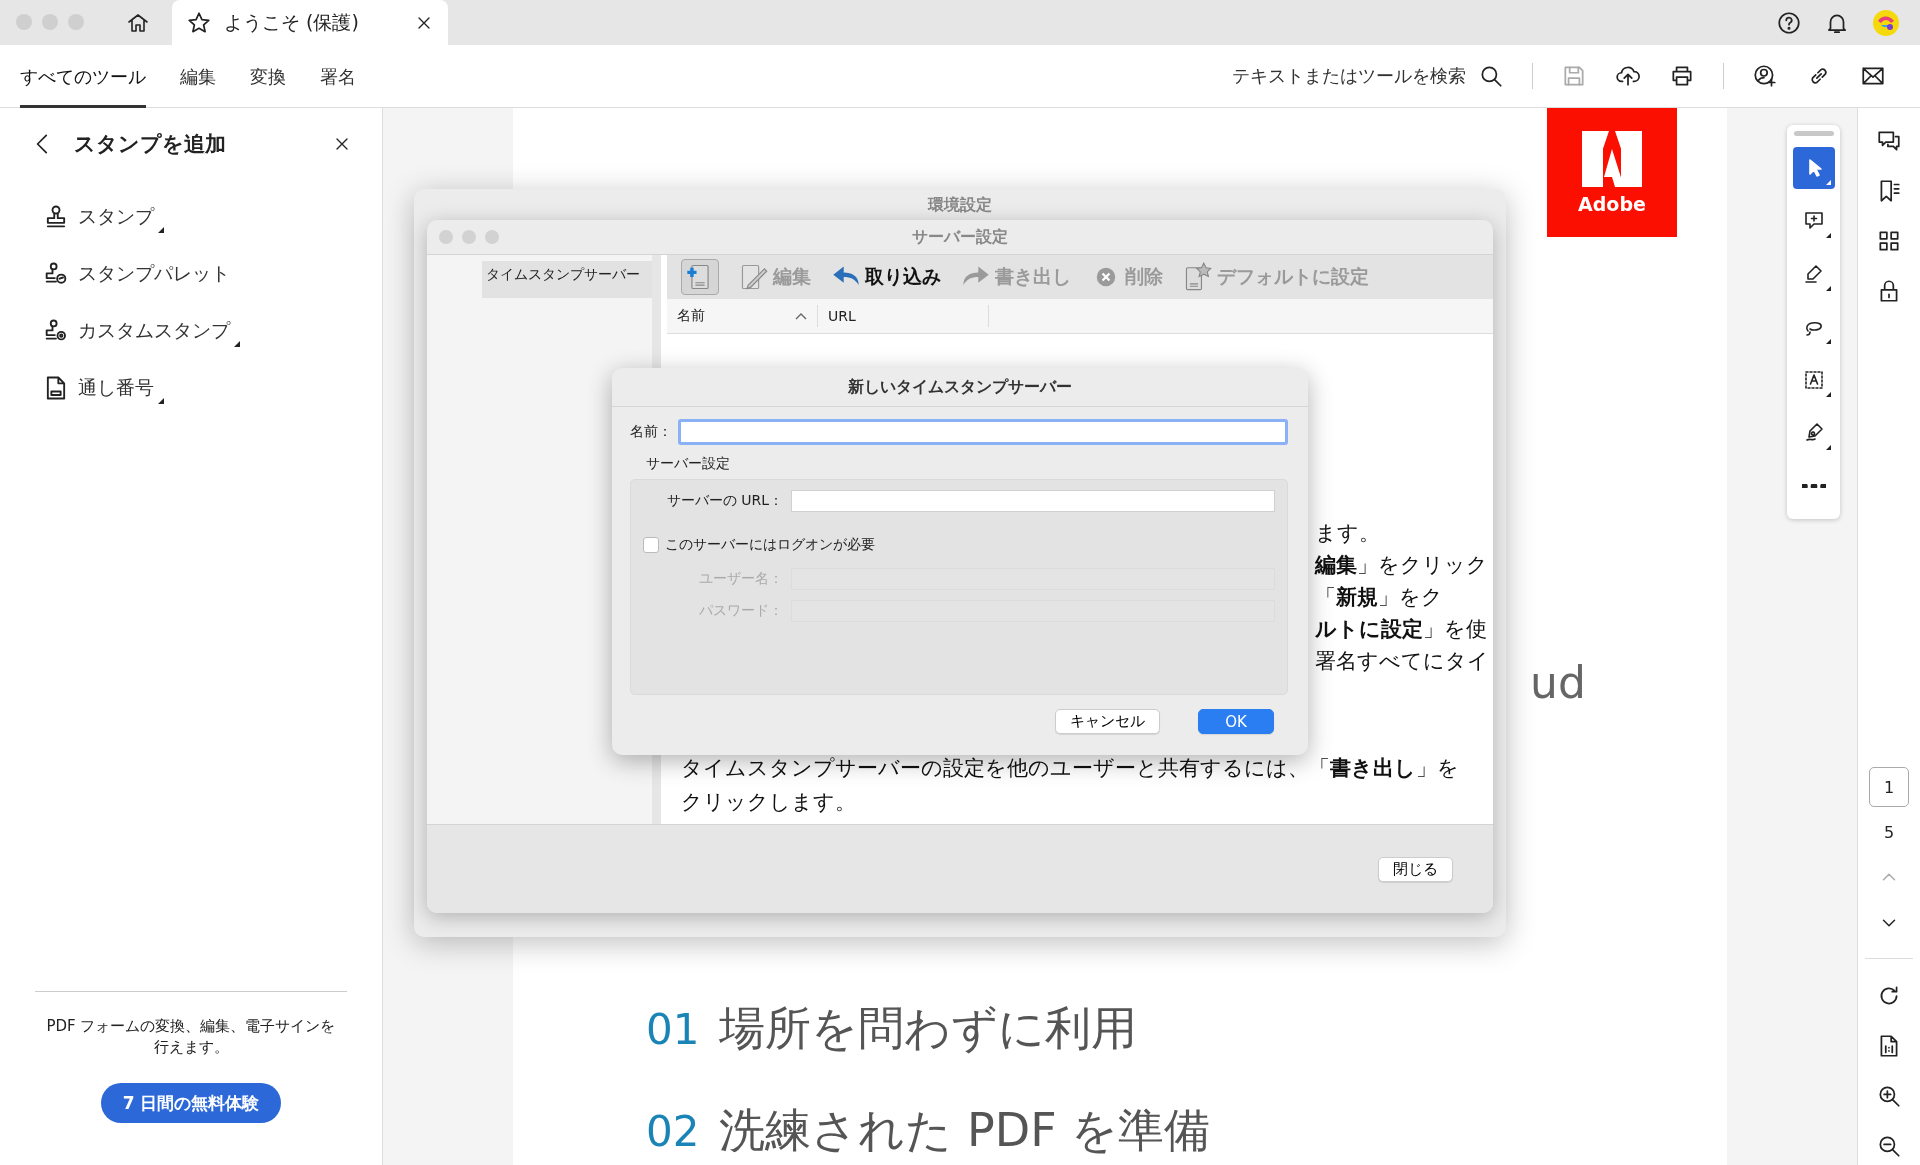 The height and width of the screenshot is (1165, 1920). Describe the element at coordinates (150, 144) in the screenshot. I see `panel-title: スタンプを追加` at that location.